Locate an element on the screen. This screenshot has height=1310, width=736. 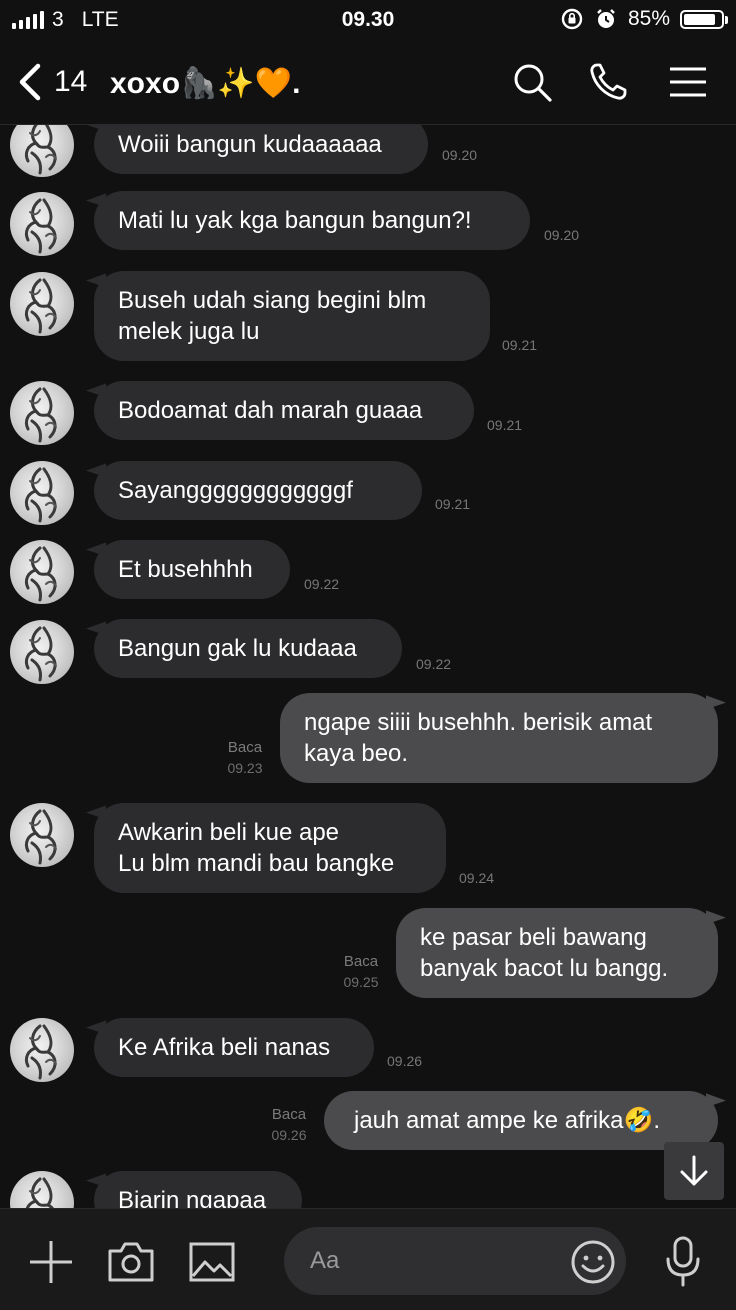
arrow-down-icon is located at coordinates (694, 1170).